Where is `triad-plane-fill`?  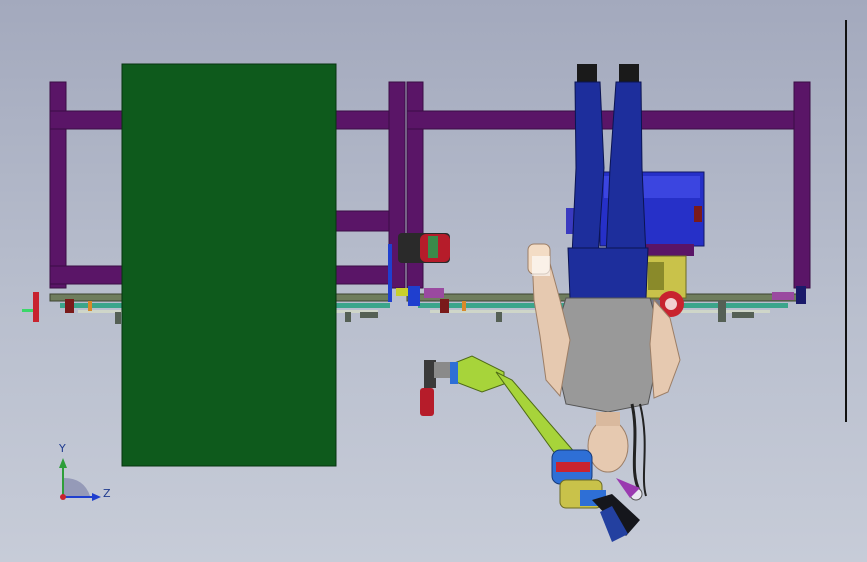
triad-plane-fill is located at coordinates (77, 487).